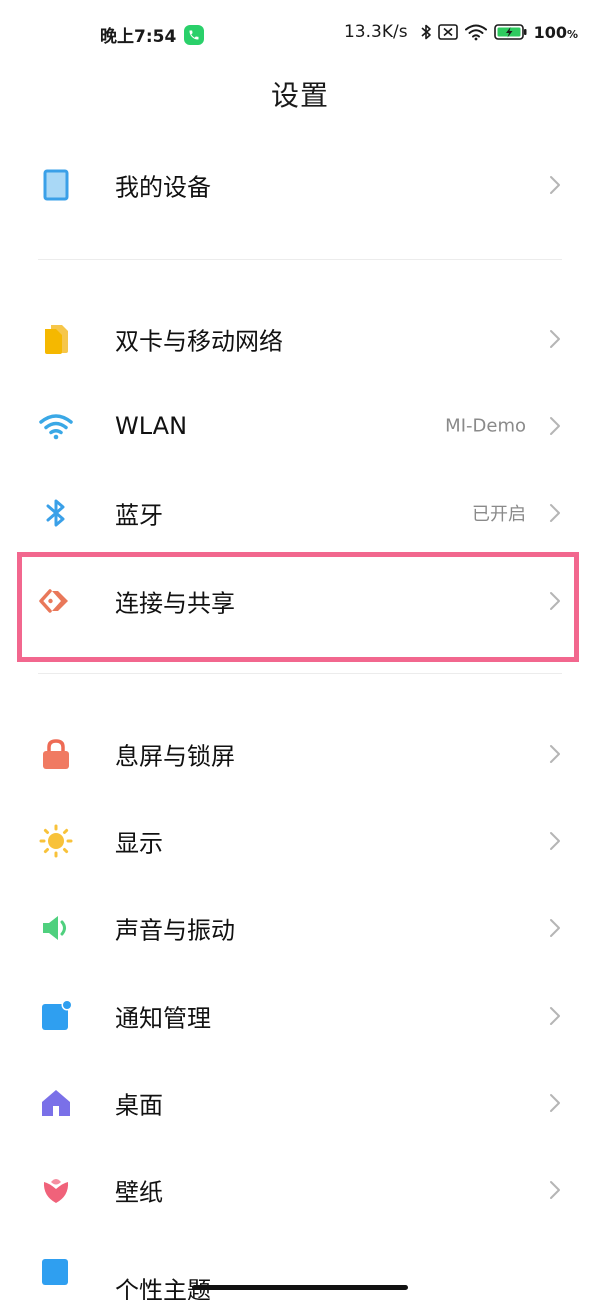 The width and height of the screenshot is (600, 1300). I want to click on settings-item-display: 显示, so click(300, 840).